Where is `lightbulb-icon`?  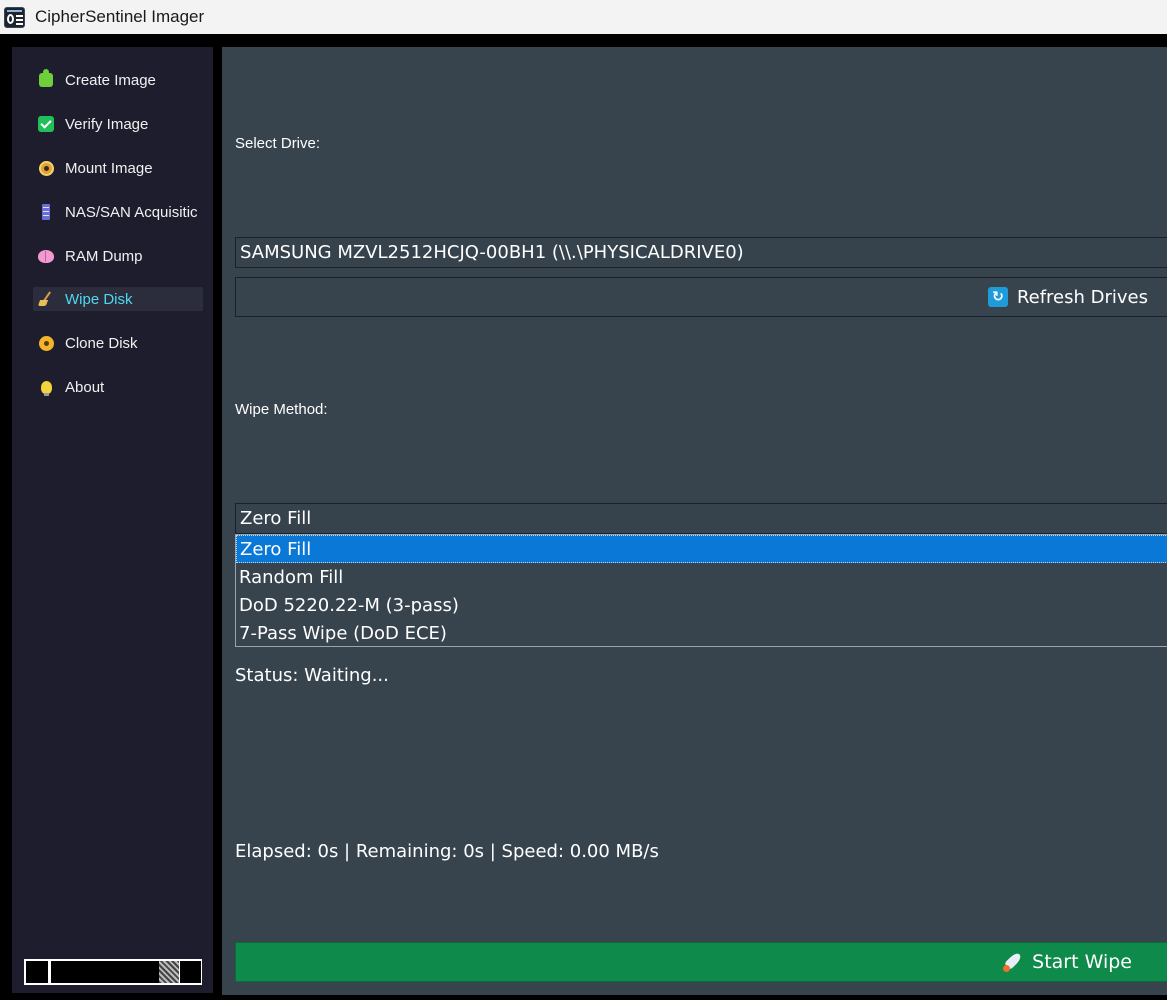 lightbulb-icon is located at coordinates (46, 387).